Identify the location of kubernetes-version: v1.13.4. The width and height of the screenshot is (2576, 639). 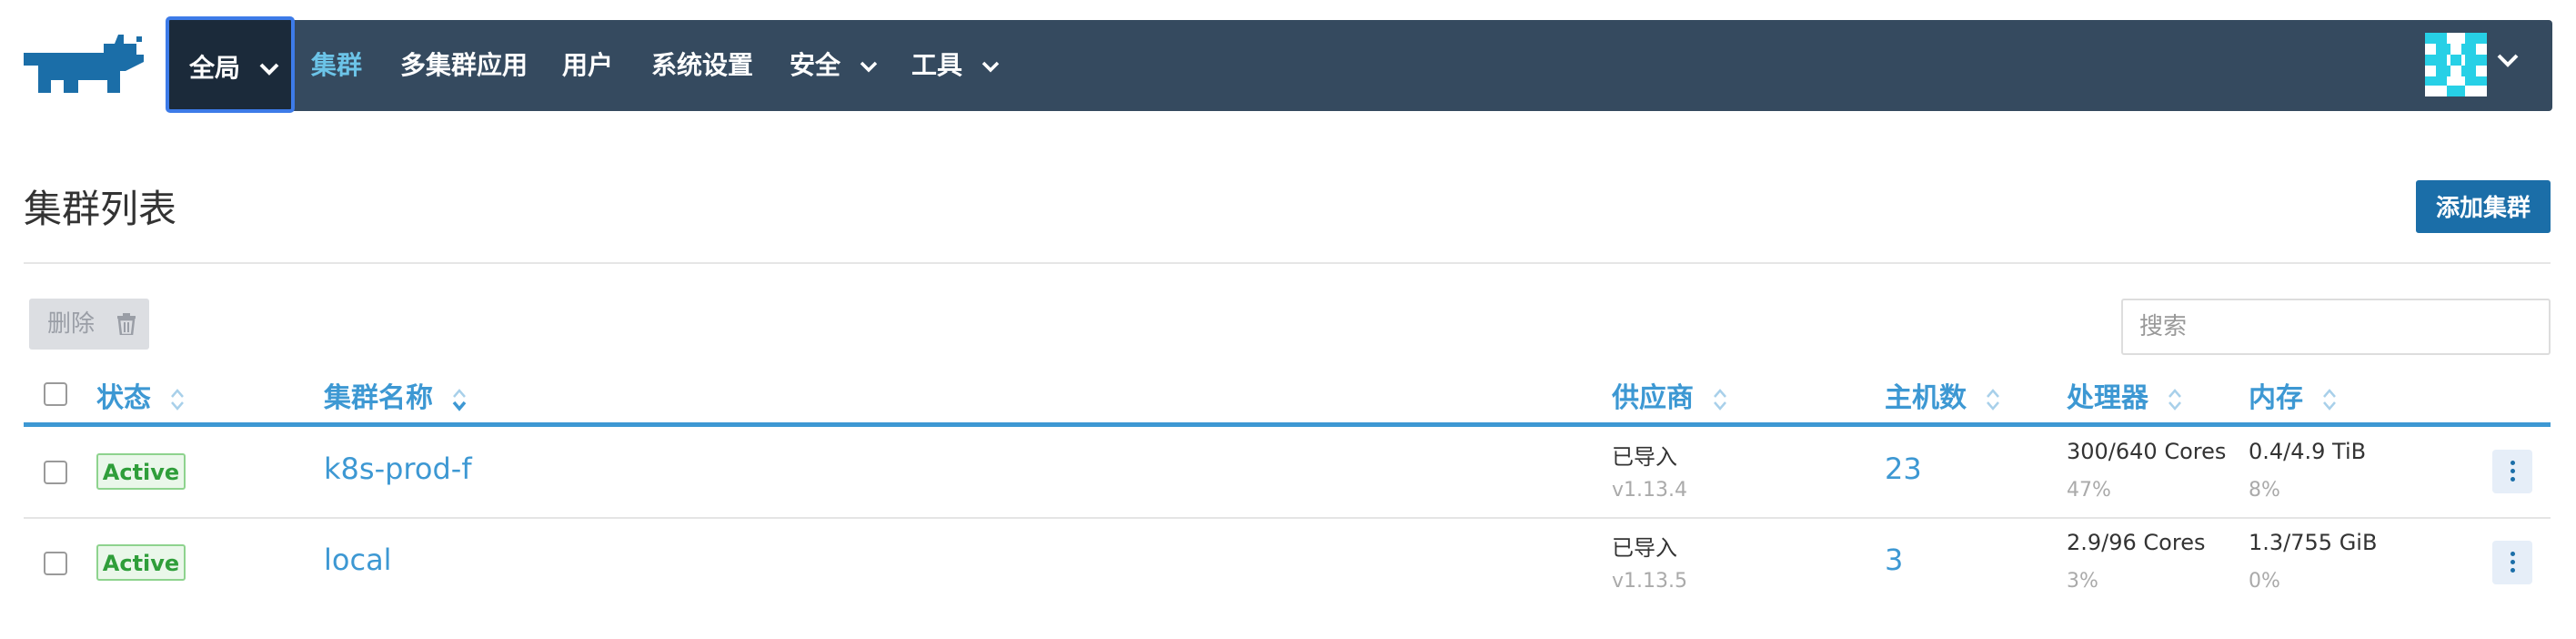
(1649, 490).